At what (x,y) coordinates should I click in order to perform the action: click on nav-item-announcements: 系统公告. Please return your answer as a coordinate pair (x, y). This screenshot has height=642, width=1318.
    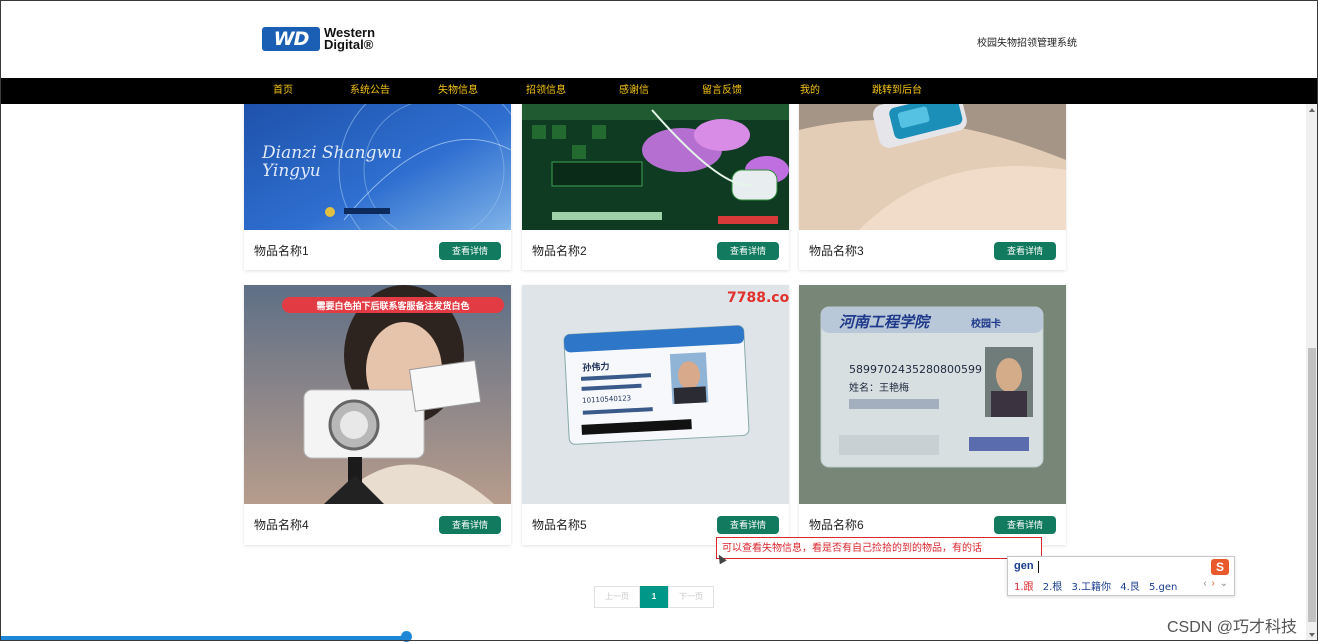
    Looking at the image, I should click on (370, 91).